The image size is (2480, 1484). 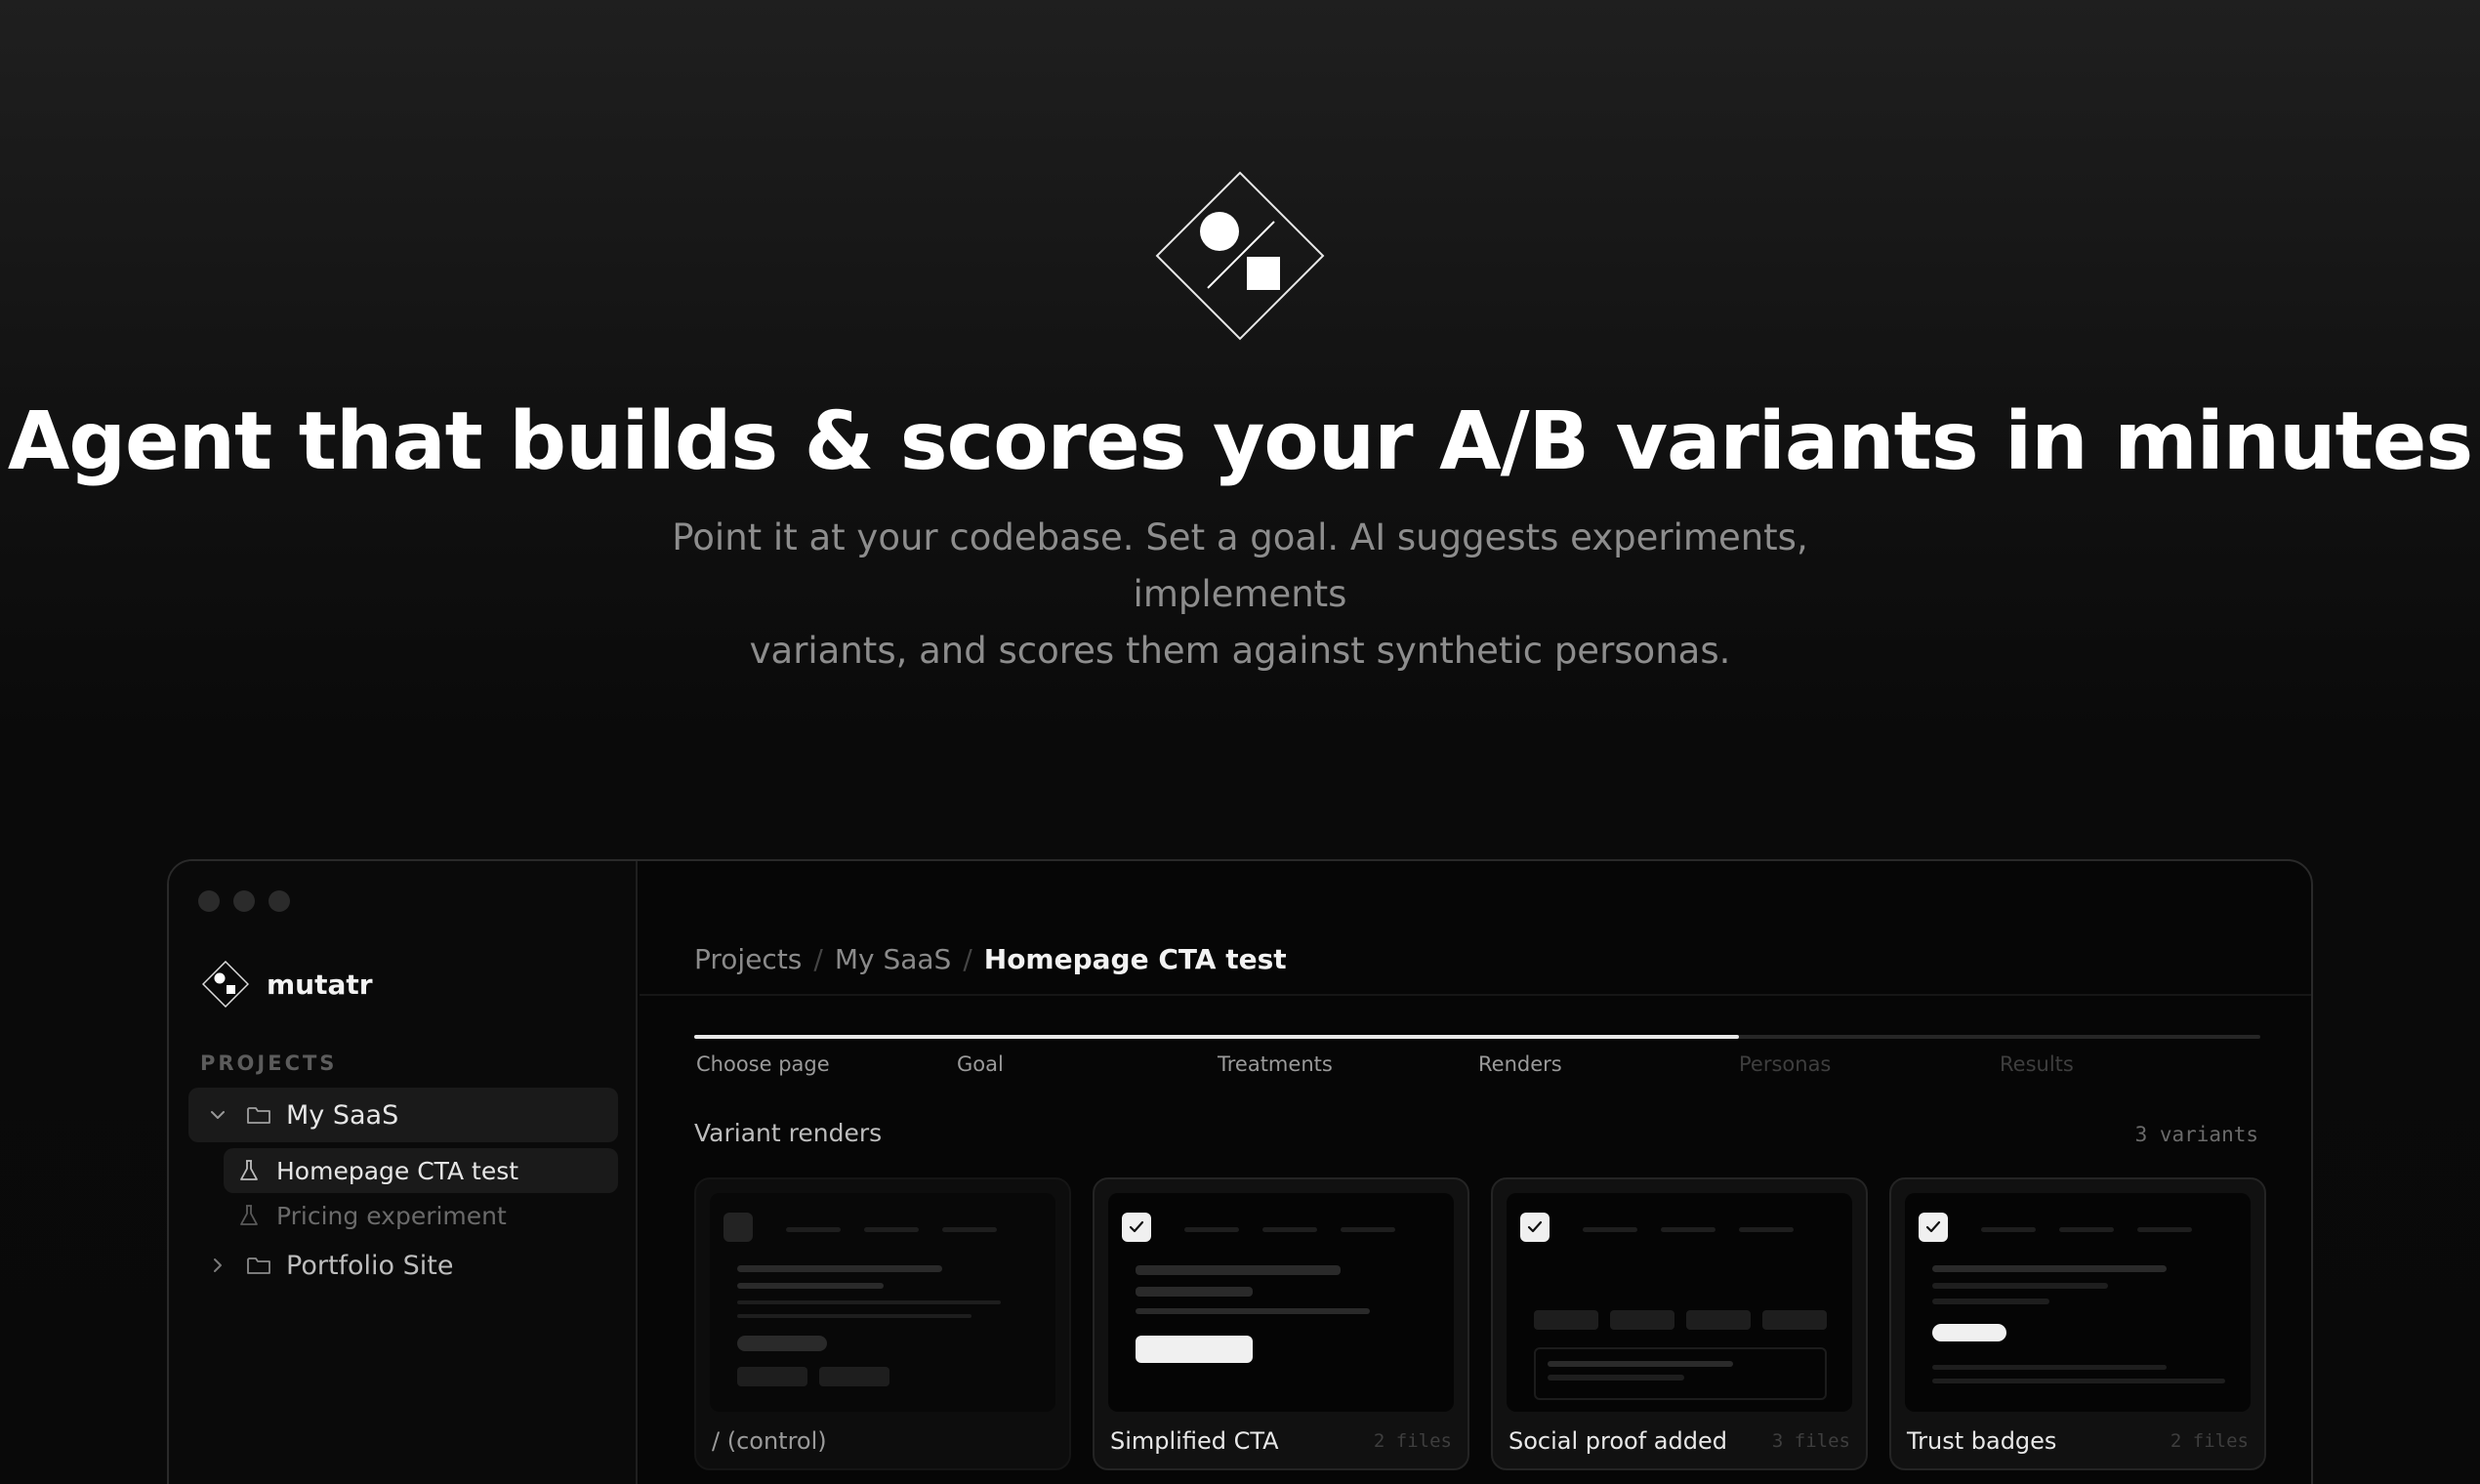 What do you see at coordinates (2037, 1064) in the screenshot?
I see `step-results: Results` at bounding box center [2037, 1064].